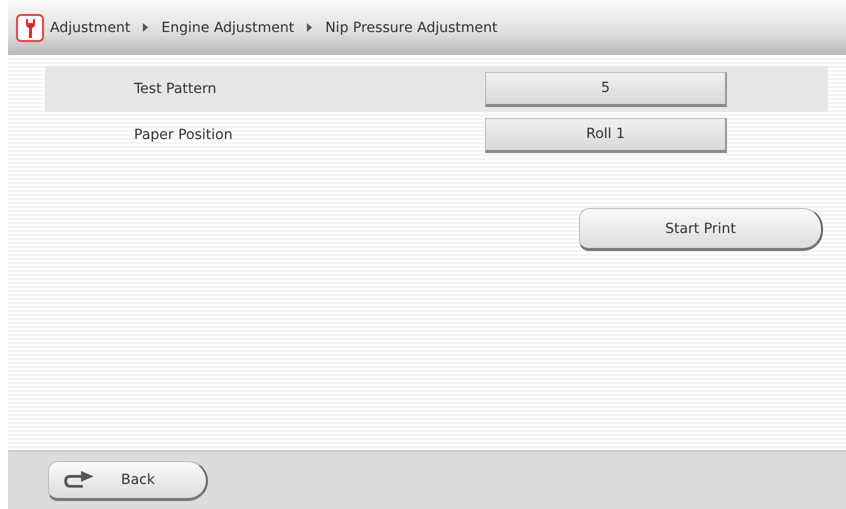  What do you see at coordinates (184, 135) in the screenshot?
I see `setting-label: Paper Position` at bounding box center [184, 135].